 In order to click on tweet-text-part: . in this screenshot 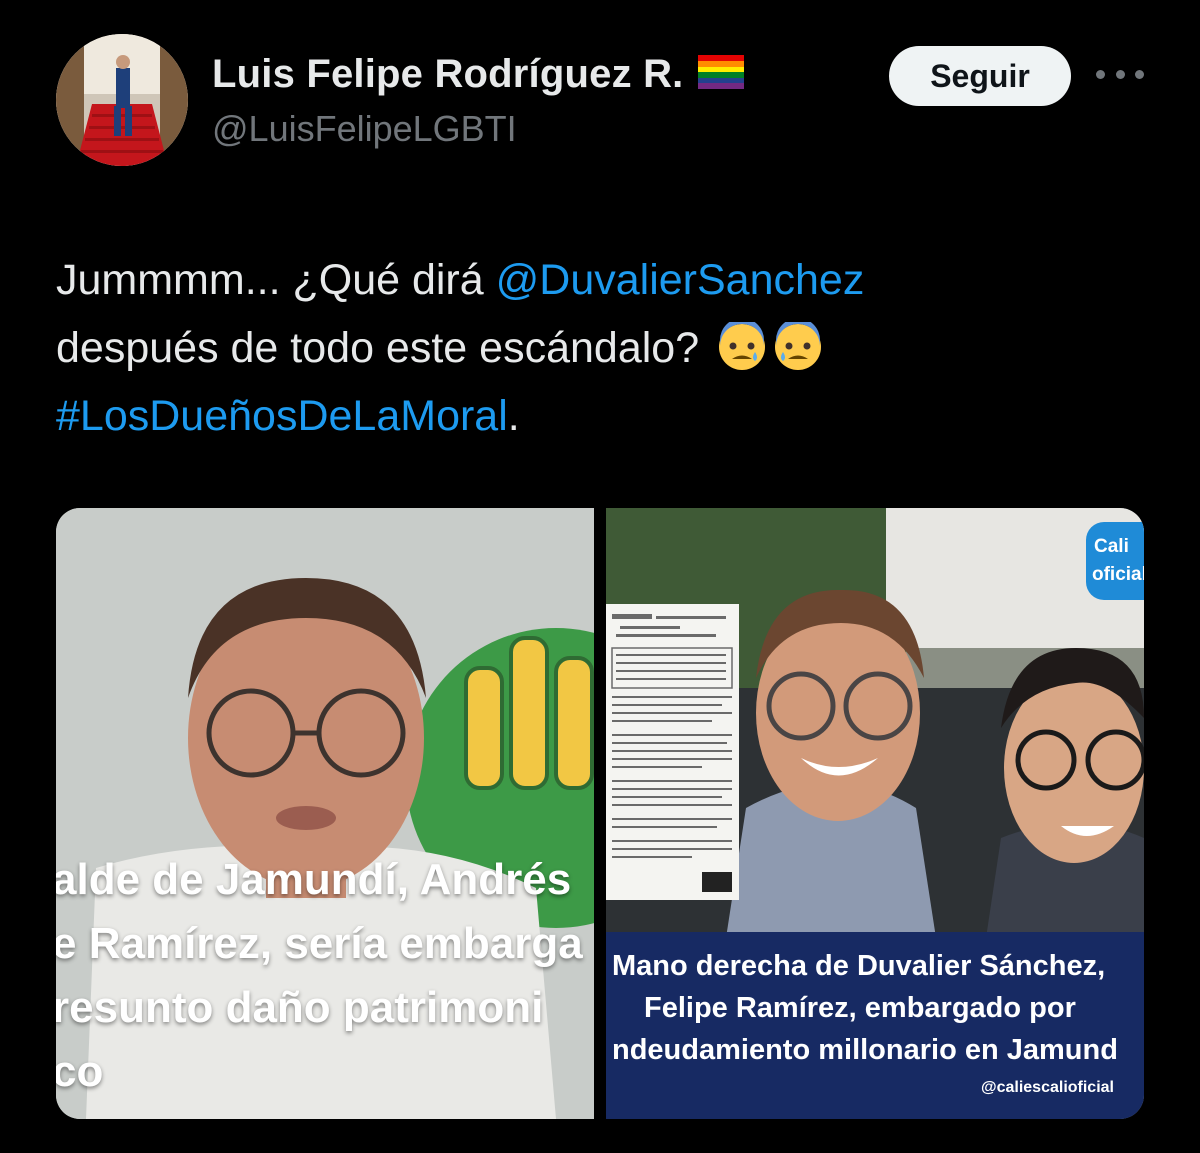, I will do `click(513, 416)`.